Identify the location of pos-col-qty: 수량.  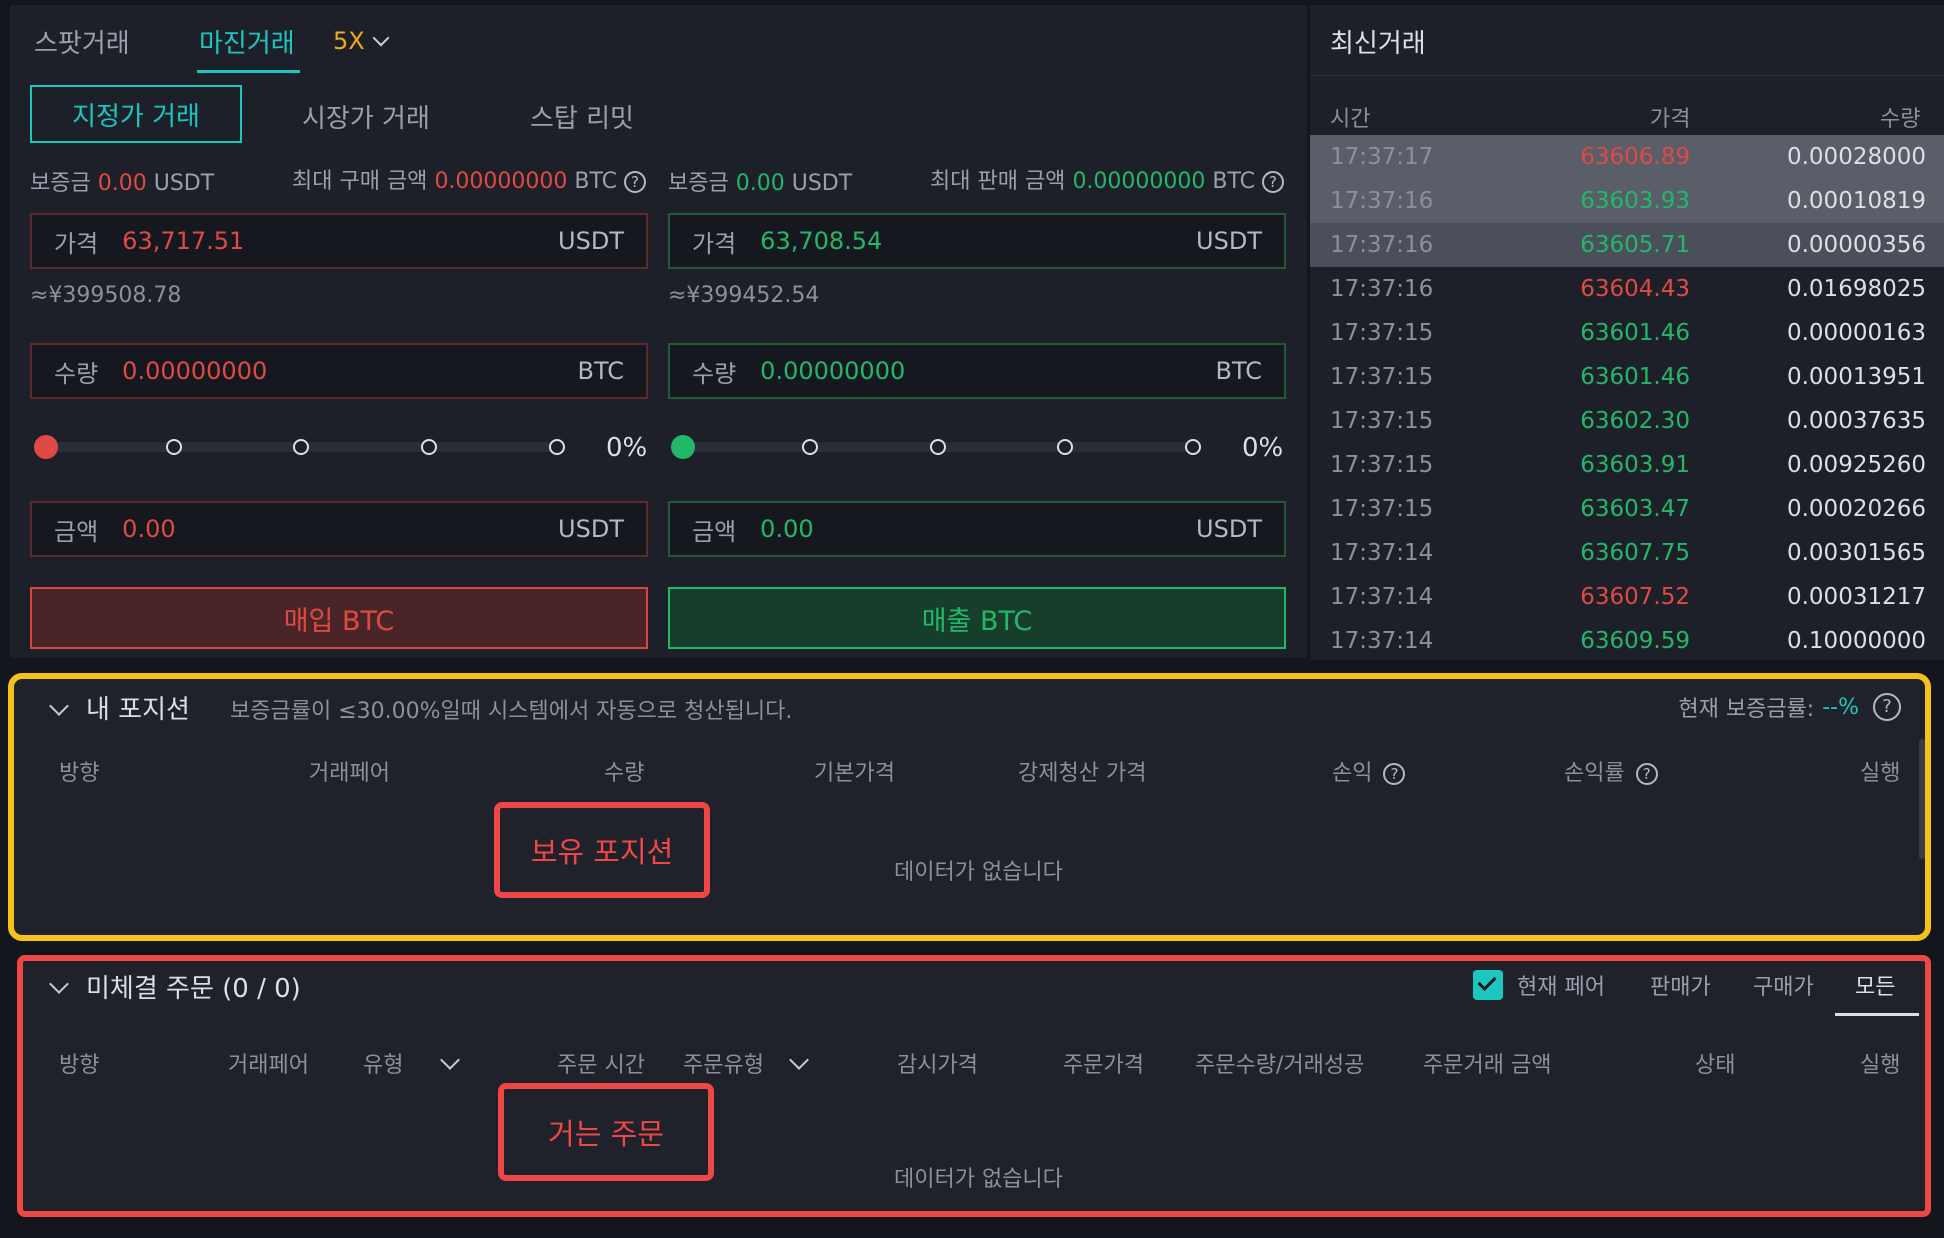
(624, 773).